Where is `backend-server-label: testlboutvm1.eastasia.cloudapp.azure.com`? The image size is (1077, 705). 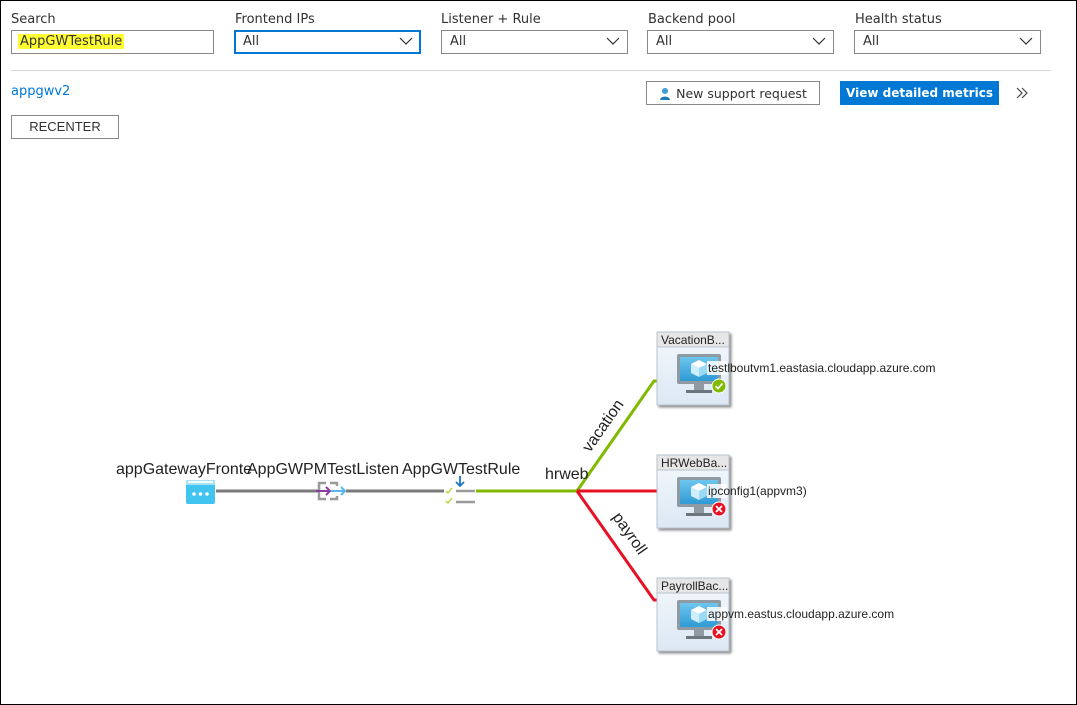 backend-server-label: testlboutvm1.eastasia.cloudapp.azure.com is located at coordinates (821, 368).